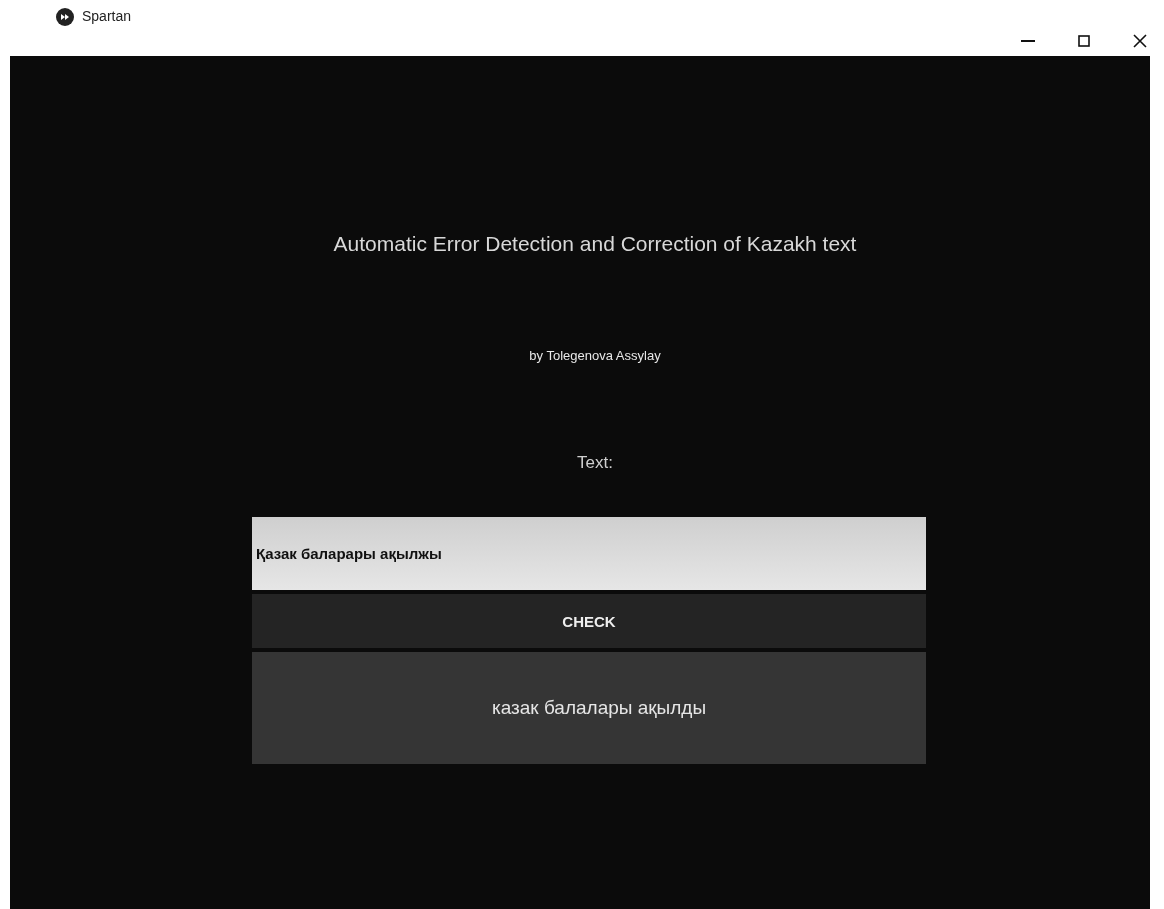 Image resolution: width=1164 pixels, height=909 pixels. I want to click on check-button: CHECK, so click(589, 621).